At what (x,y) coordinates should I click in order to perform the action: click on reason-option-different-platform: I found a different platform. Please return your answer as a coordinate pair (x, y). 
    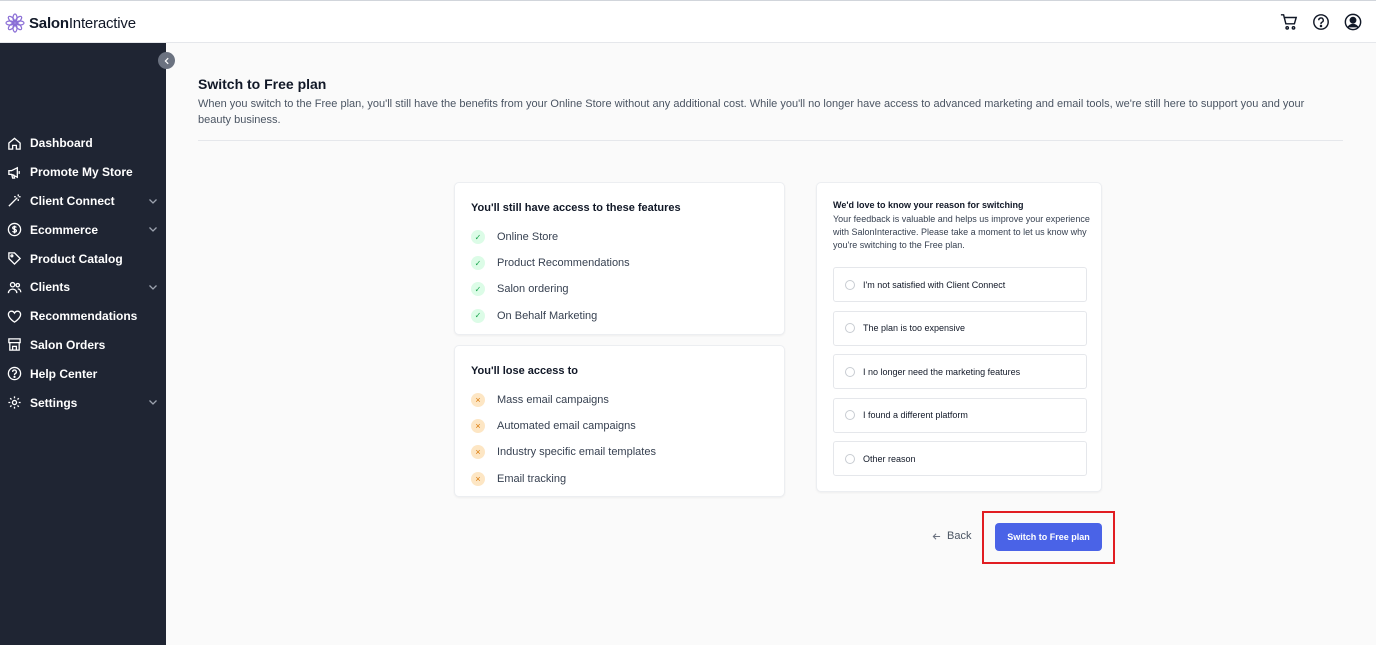
    Looking at the image, I should click on (960, 415).